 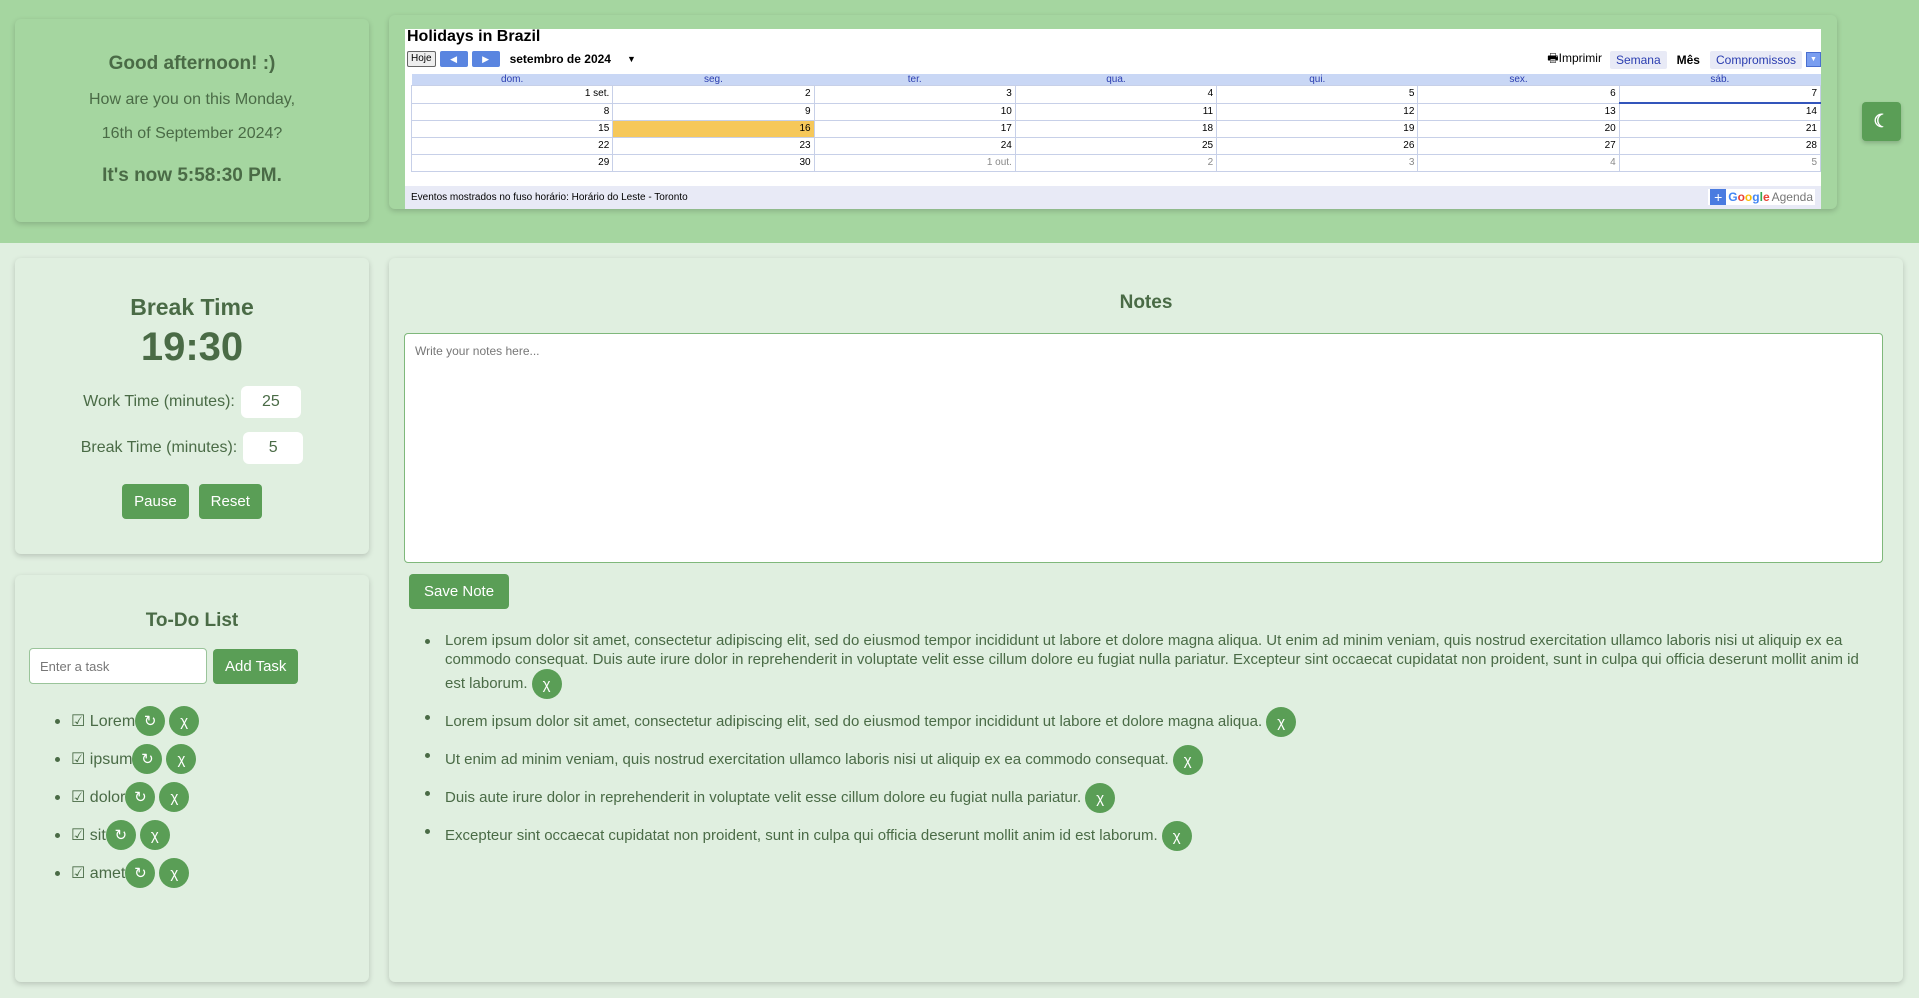 I want to click on tab-month: Mês, so click(x=1688, y=59).